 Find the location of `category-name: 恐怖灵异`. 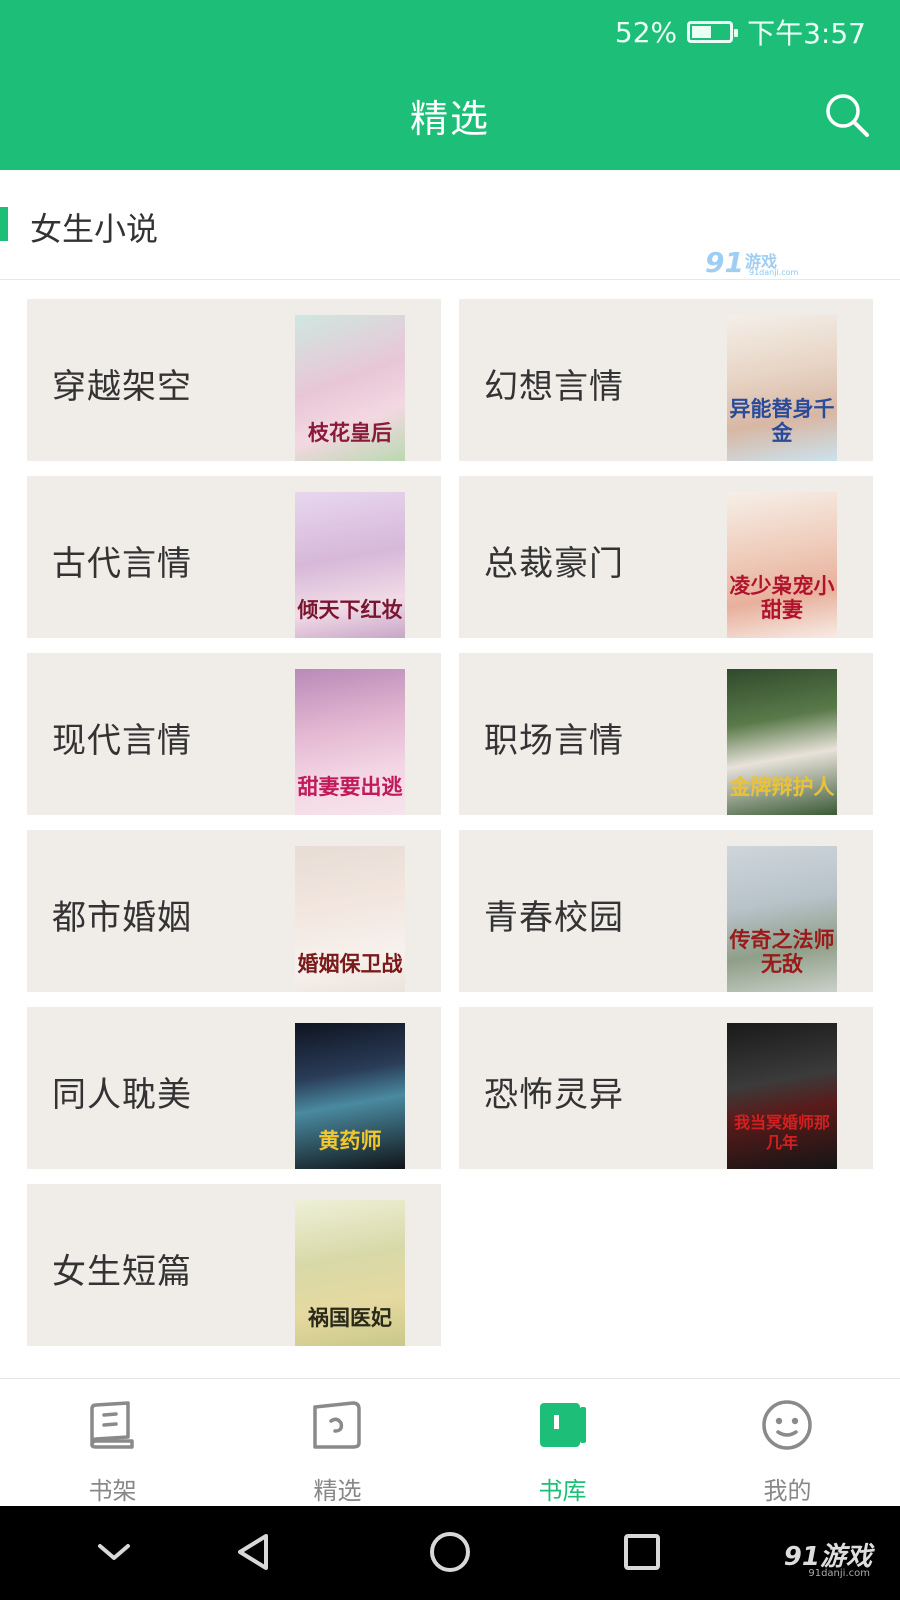

category-name: 恐怖灵异 is located at coordinates (554, 1095).